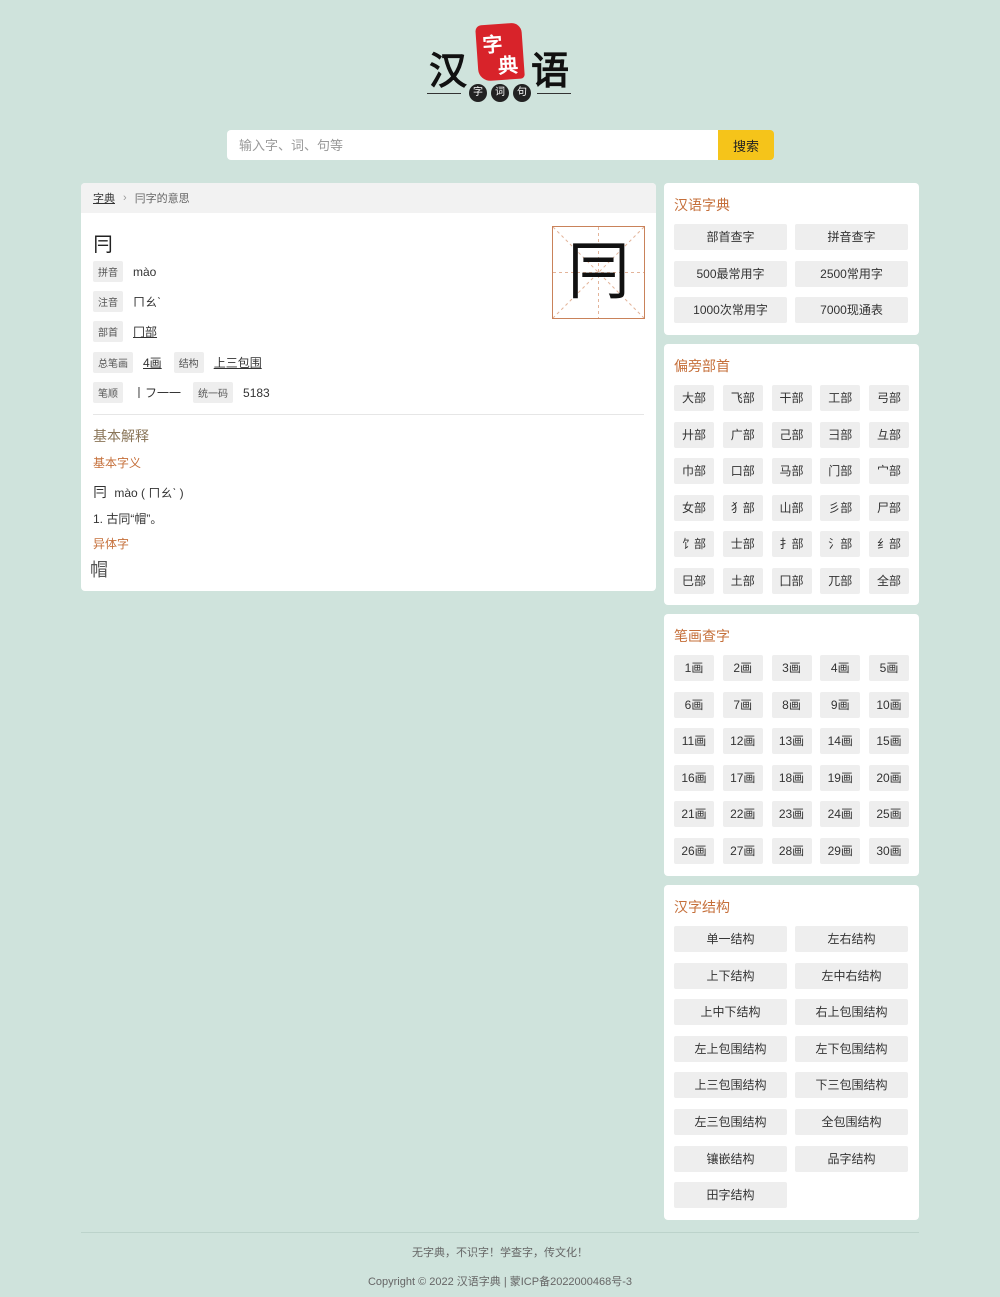 Image resolution: width=1000 pixels, height=1297 pixels. I want to click on stroke-count-button: 21画, so click(694, 814).